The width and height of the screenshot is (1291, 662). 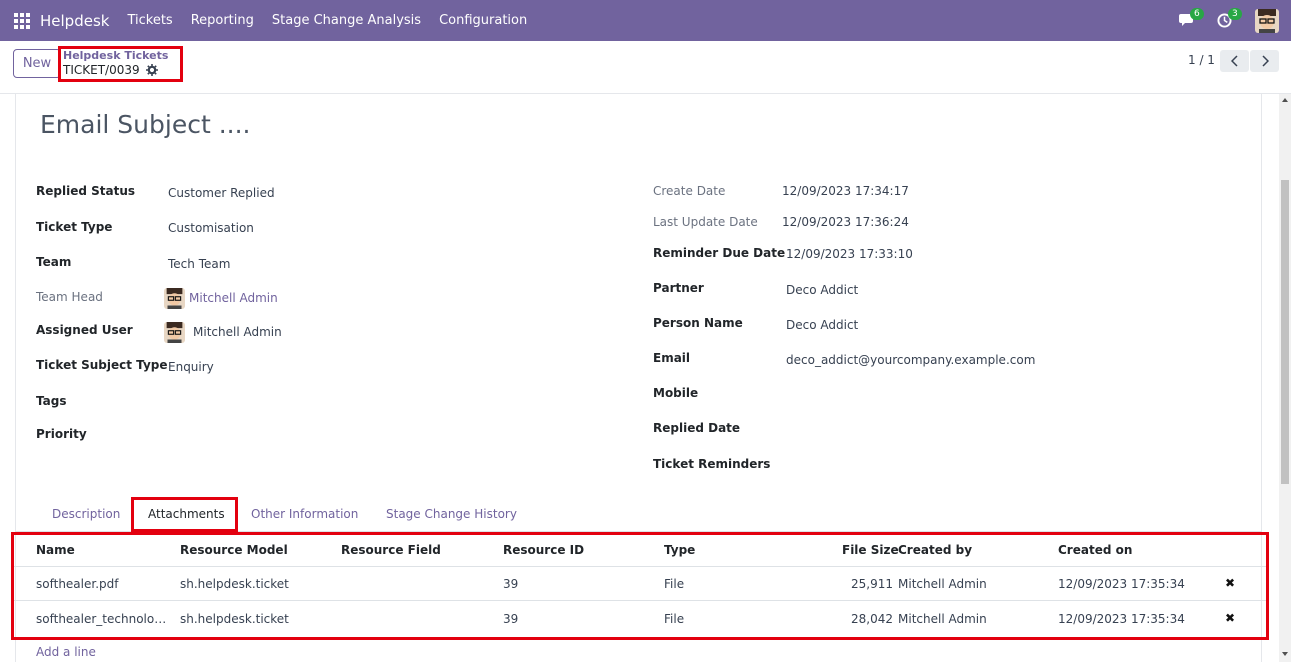 What do you see at coordinates (74, 21) in the screenshot?
I see `app-brand: Helpdesk` at bounding box center [74, 21].